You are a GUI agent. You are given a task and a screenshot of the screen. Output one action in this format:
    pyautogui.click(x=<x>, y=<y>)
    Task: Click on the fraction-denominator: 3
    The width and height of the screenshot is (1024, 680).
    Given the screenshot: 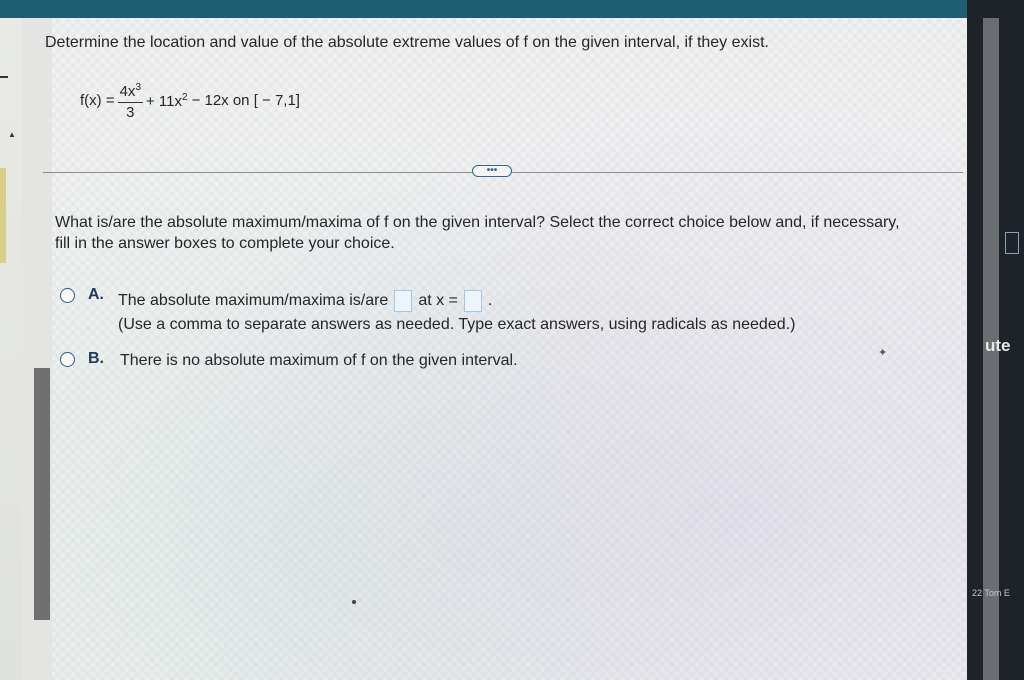 What is the action you would take?
    pyautogui.click(x=130, y=112)
    